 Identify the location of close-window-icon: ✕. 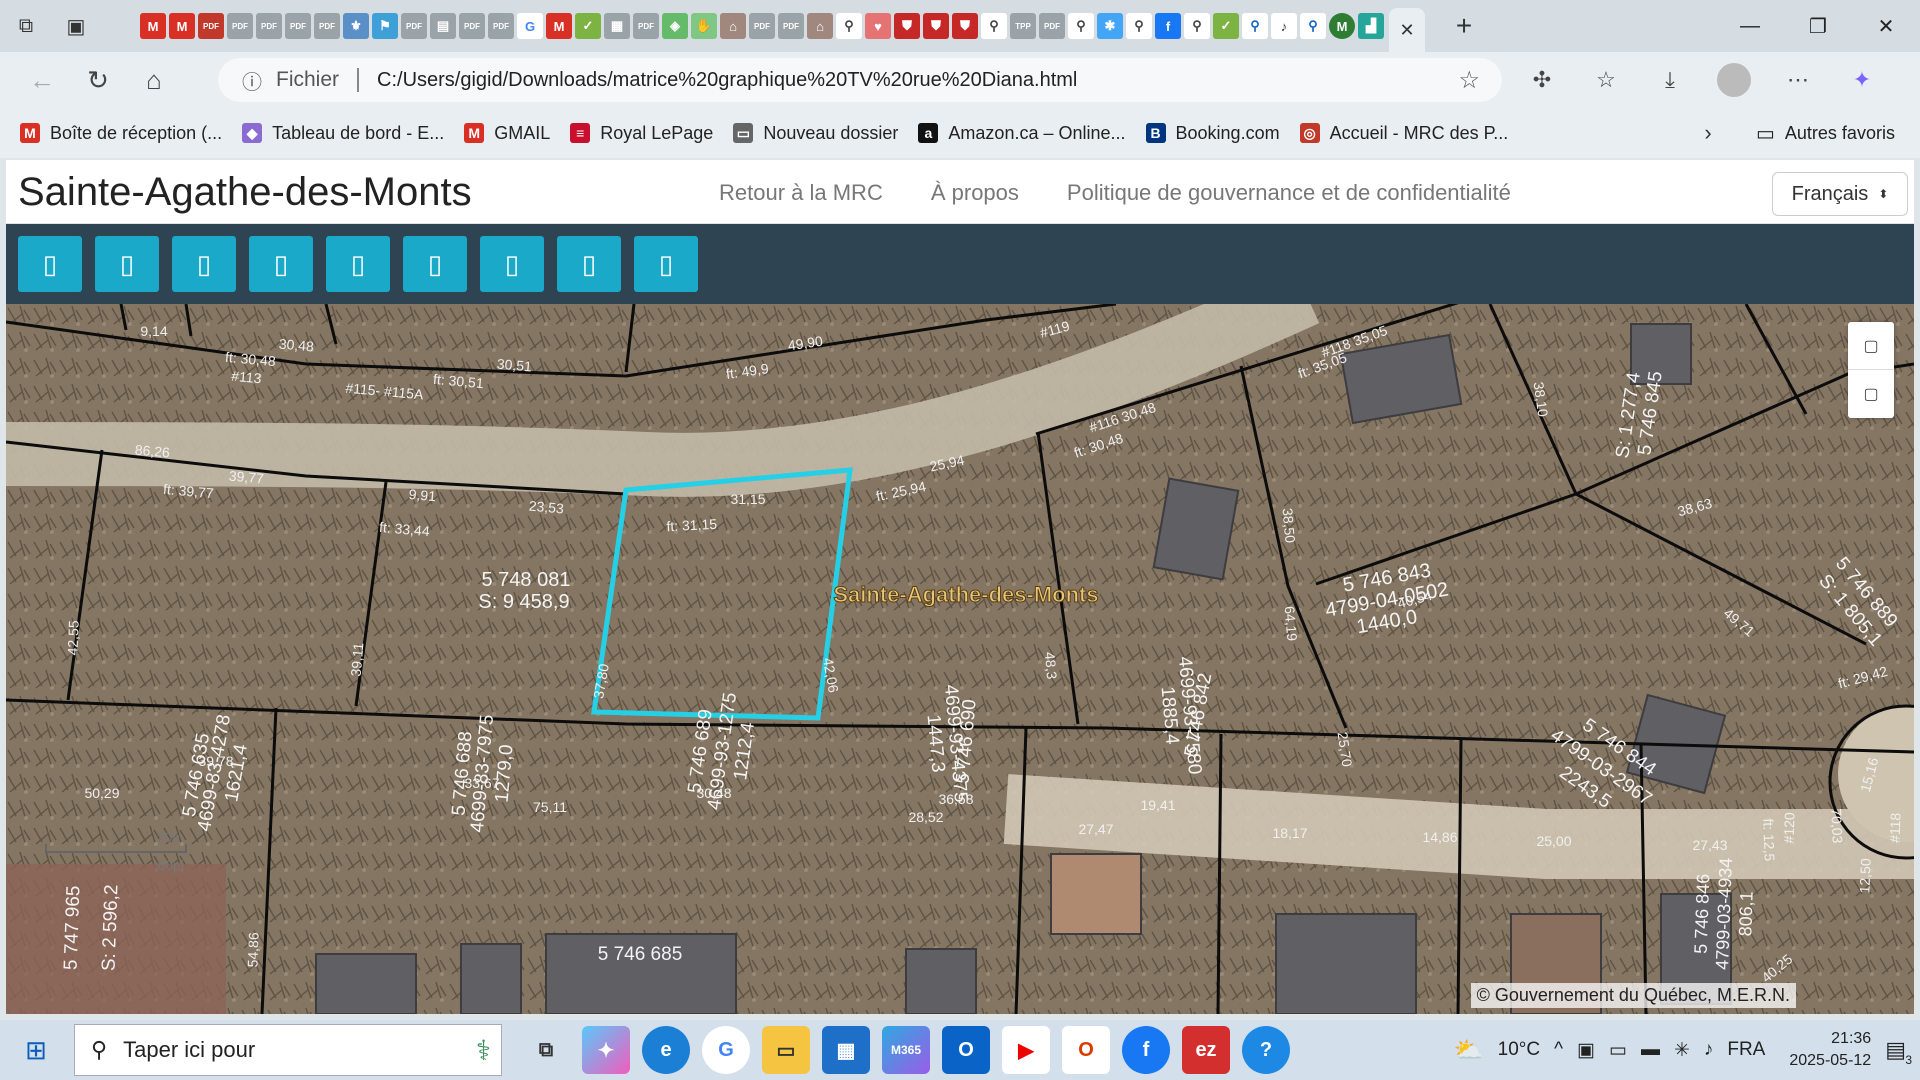
(1886, 26).